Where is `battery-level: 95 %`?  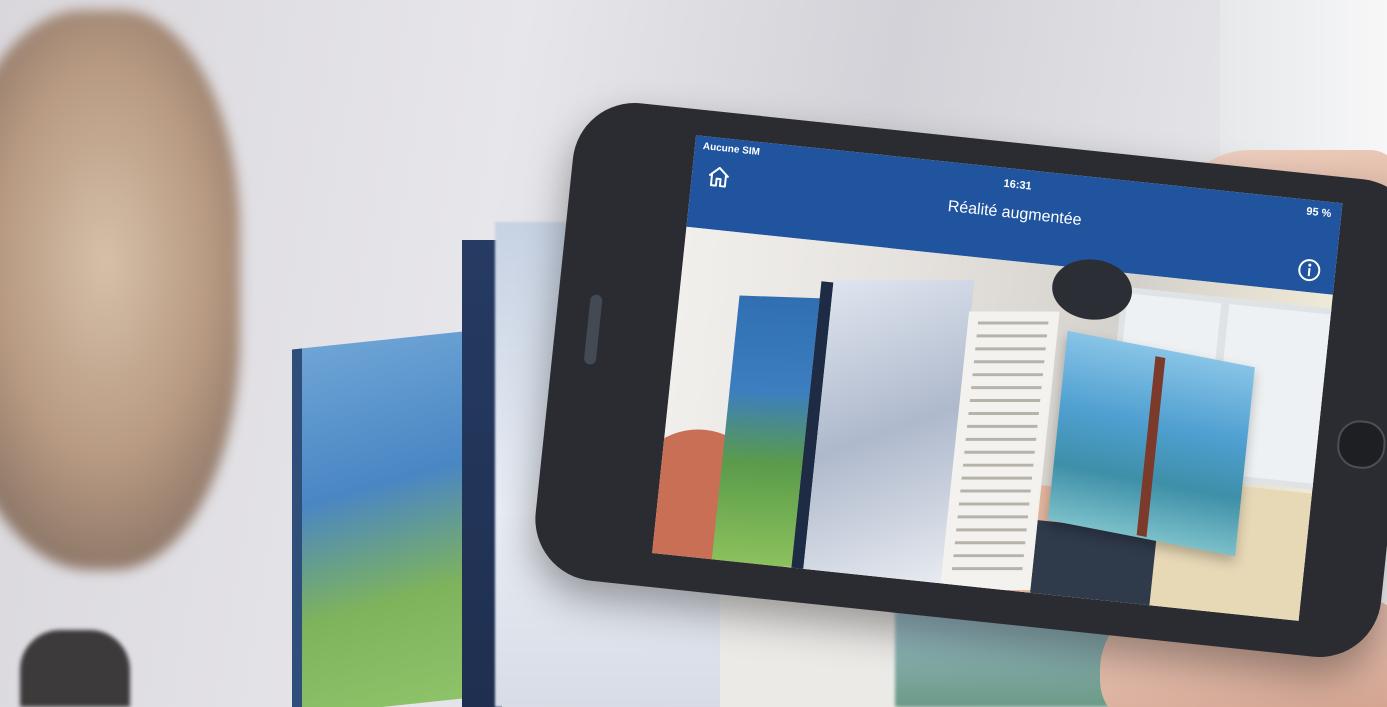 battery-level: 95 % is located at coordinates (1318, 213).